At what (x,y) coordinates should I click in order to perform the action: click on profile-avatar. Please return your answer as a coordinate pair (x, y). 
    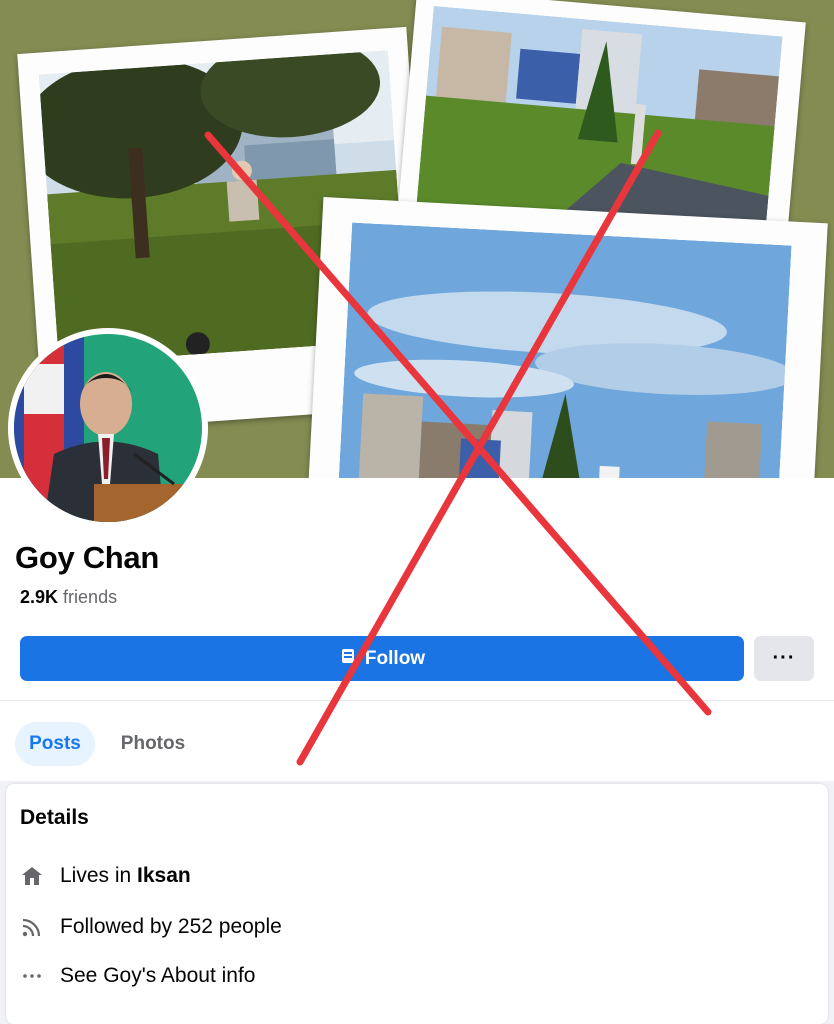
    Looking at the image, I should click on (108, 428).